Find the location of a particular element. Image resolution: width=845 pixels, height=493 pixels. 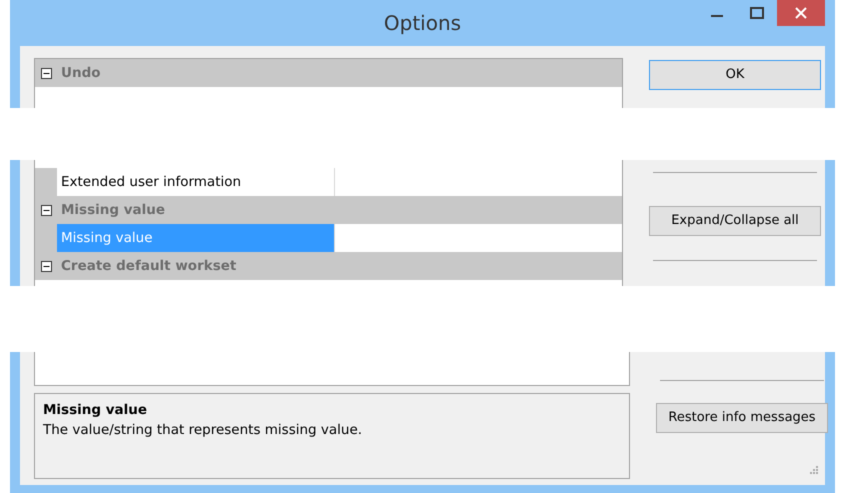

close-icon is located at coordinates (801, 13).